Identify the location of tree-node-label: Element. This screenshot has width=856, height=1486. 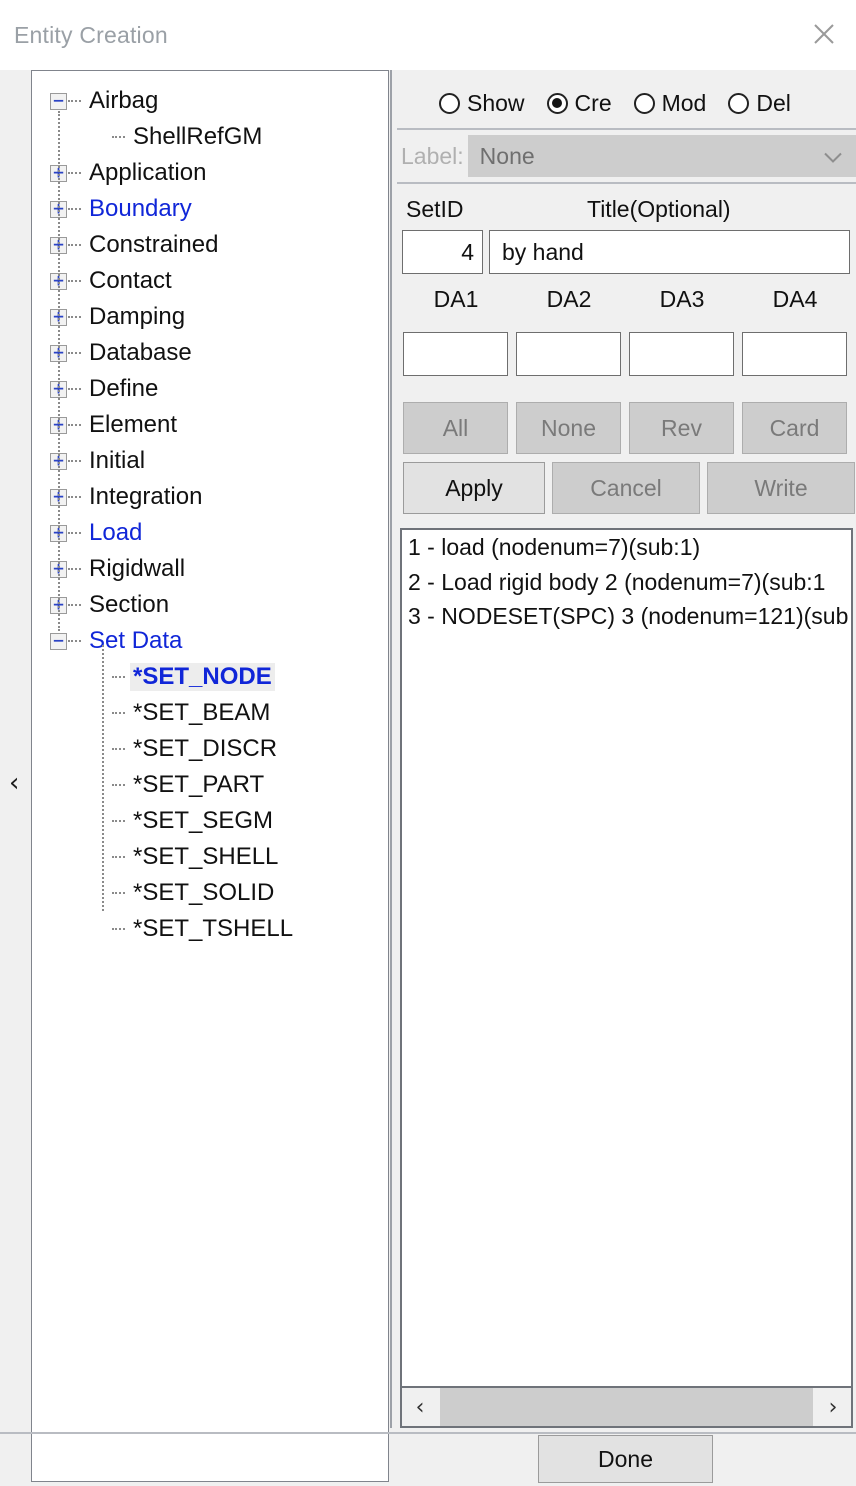
(133, 424).